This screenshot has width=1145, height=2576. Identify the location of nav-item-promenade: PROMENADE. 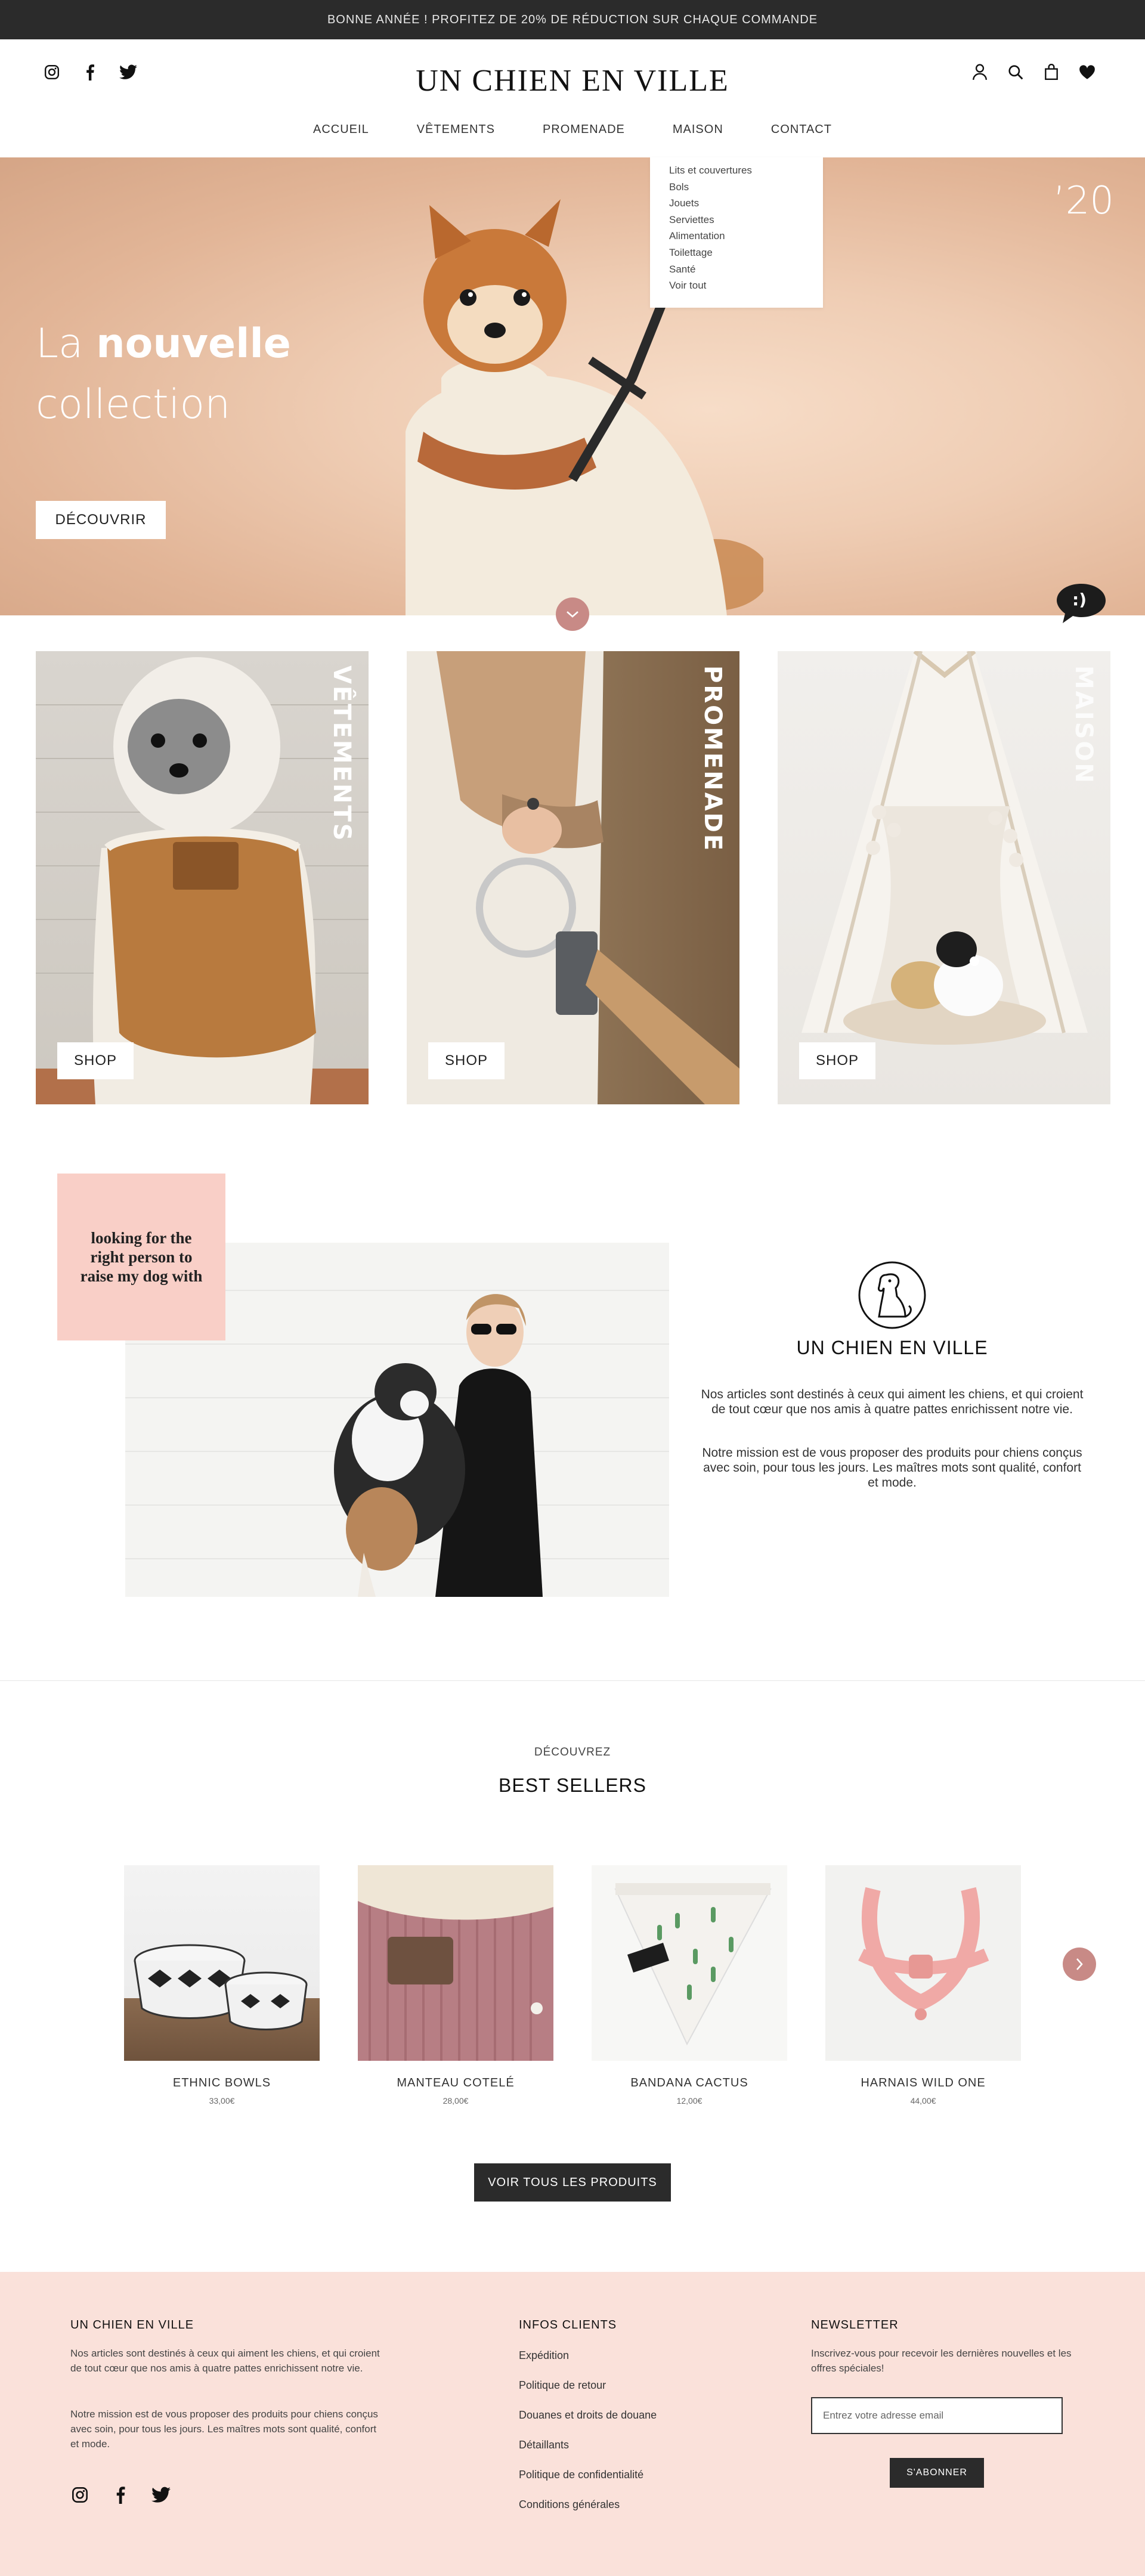
(584, 130).